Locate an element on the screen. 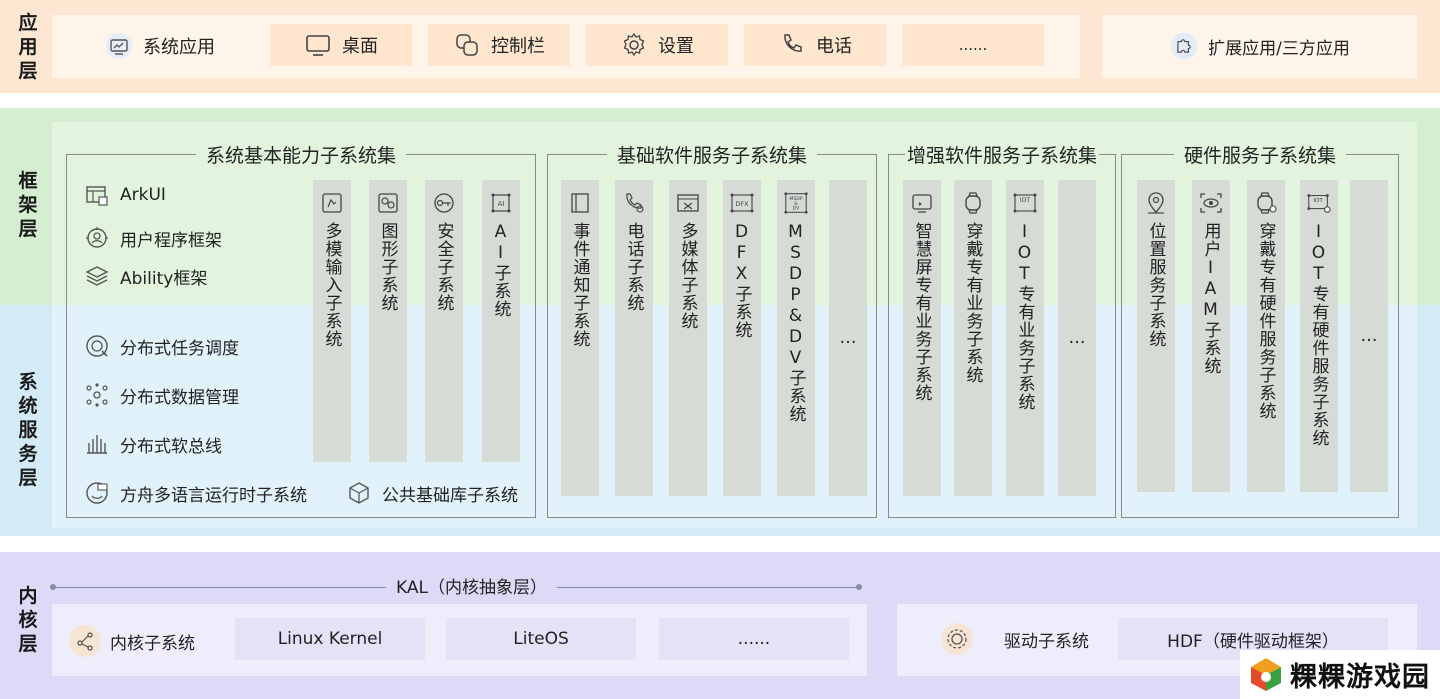 The width and height of the screenshot is (1440, 699). column-user-iam: 用户IAM子系统 is located at coordinates (1211, 336).